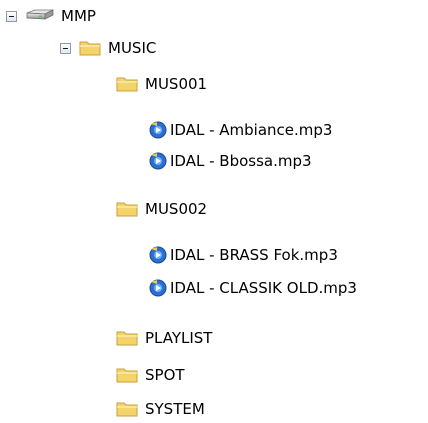 This screenshot has width=428, height=423. Describe the element at coordinates (165, 375) in the screenshot. I see `tree-node-label: SPOT` at that location.